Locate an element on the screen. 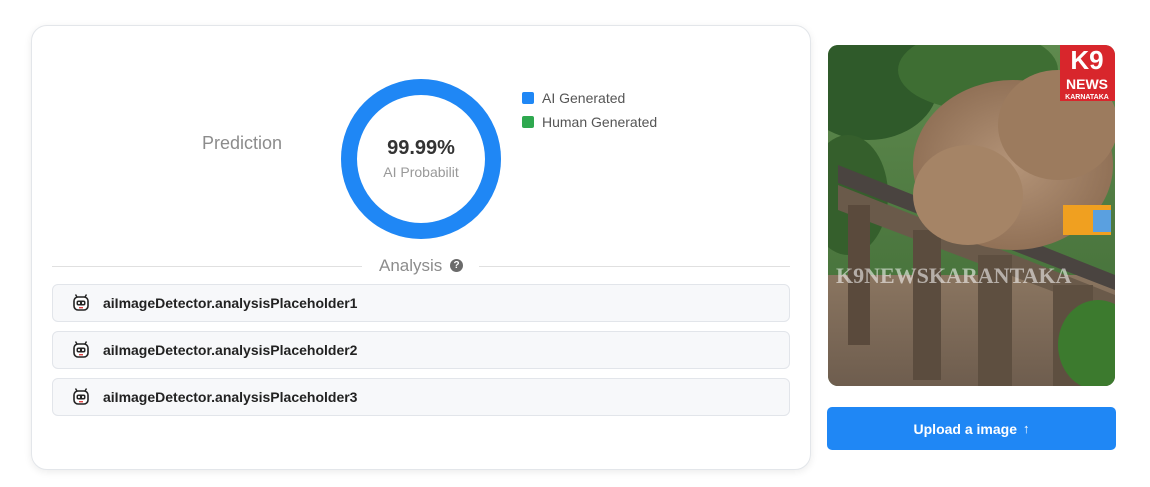 The image size is (1150, 487). help-icon: ? is located at coordinates (456, 265).